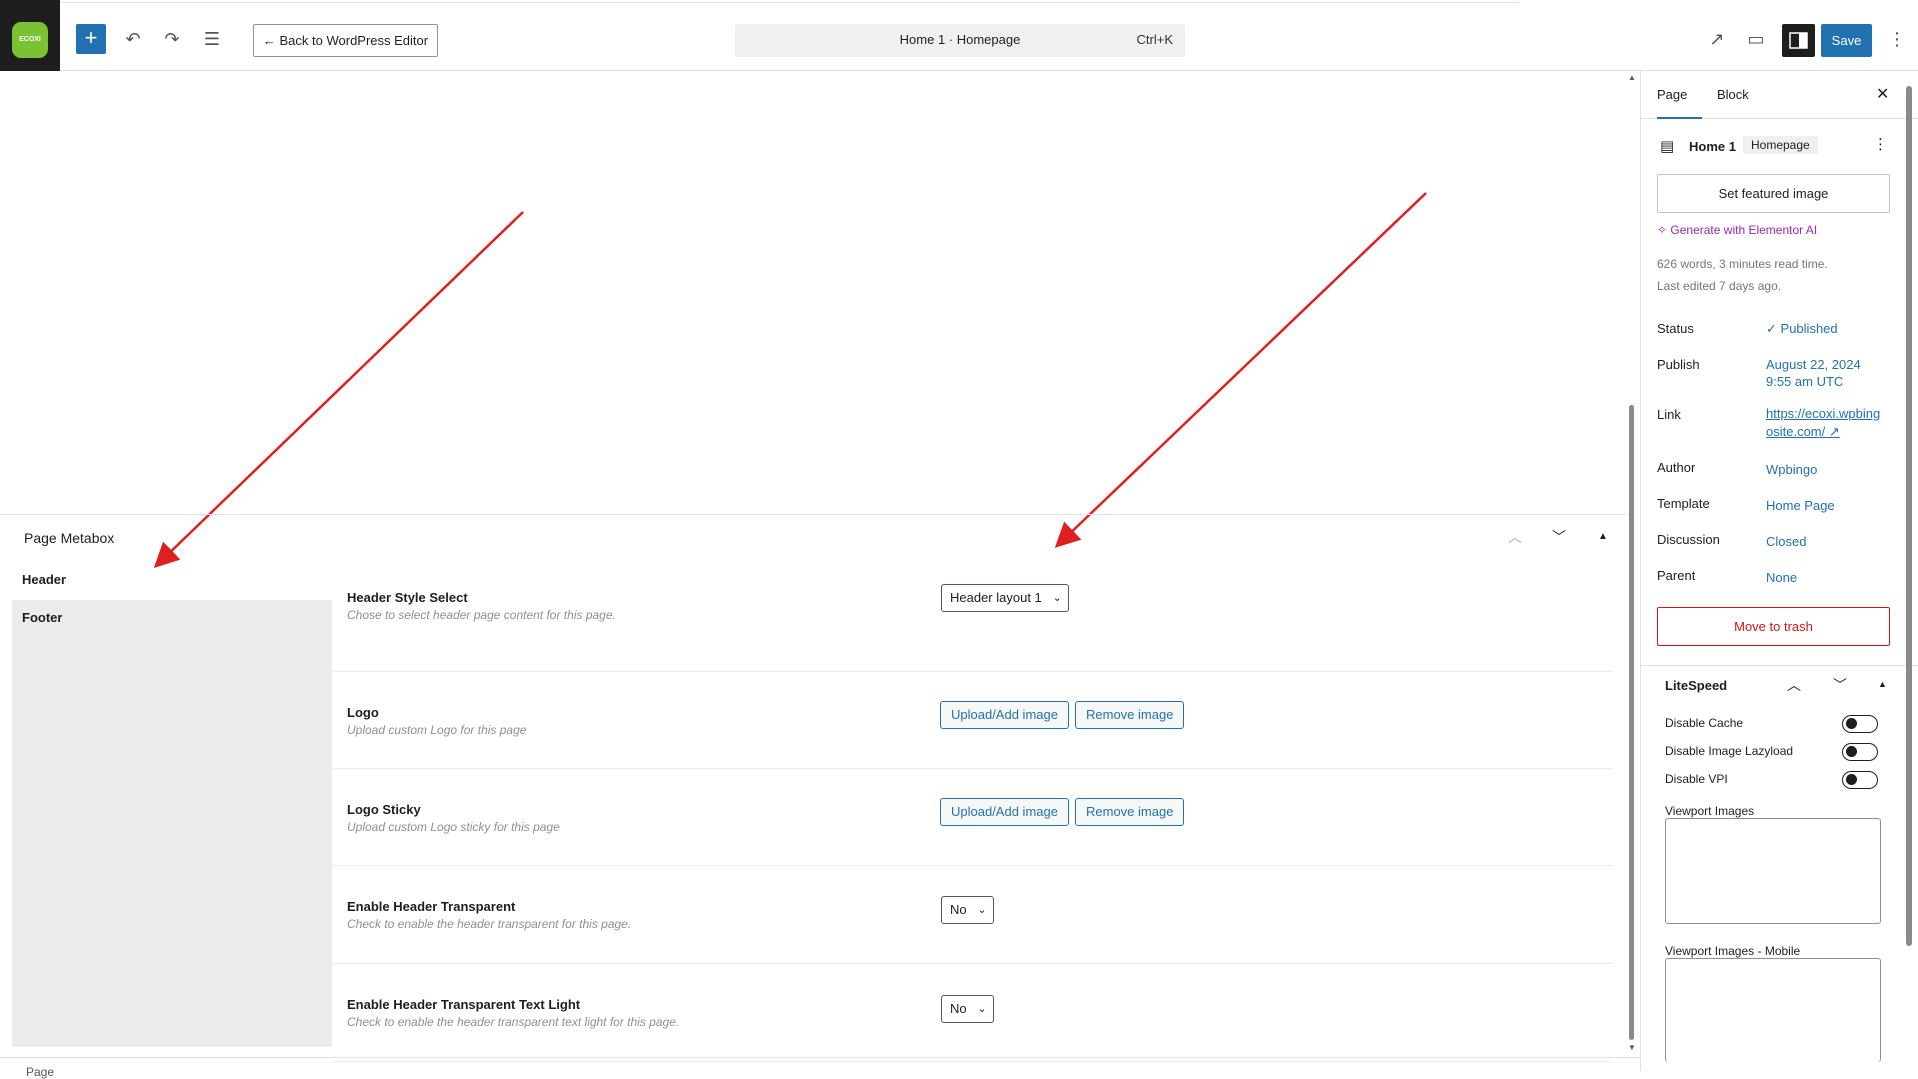 This screenshot has width=1918, height=1079. I want to click on viewport-images-textarea, so click(1773, 871).